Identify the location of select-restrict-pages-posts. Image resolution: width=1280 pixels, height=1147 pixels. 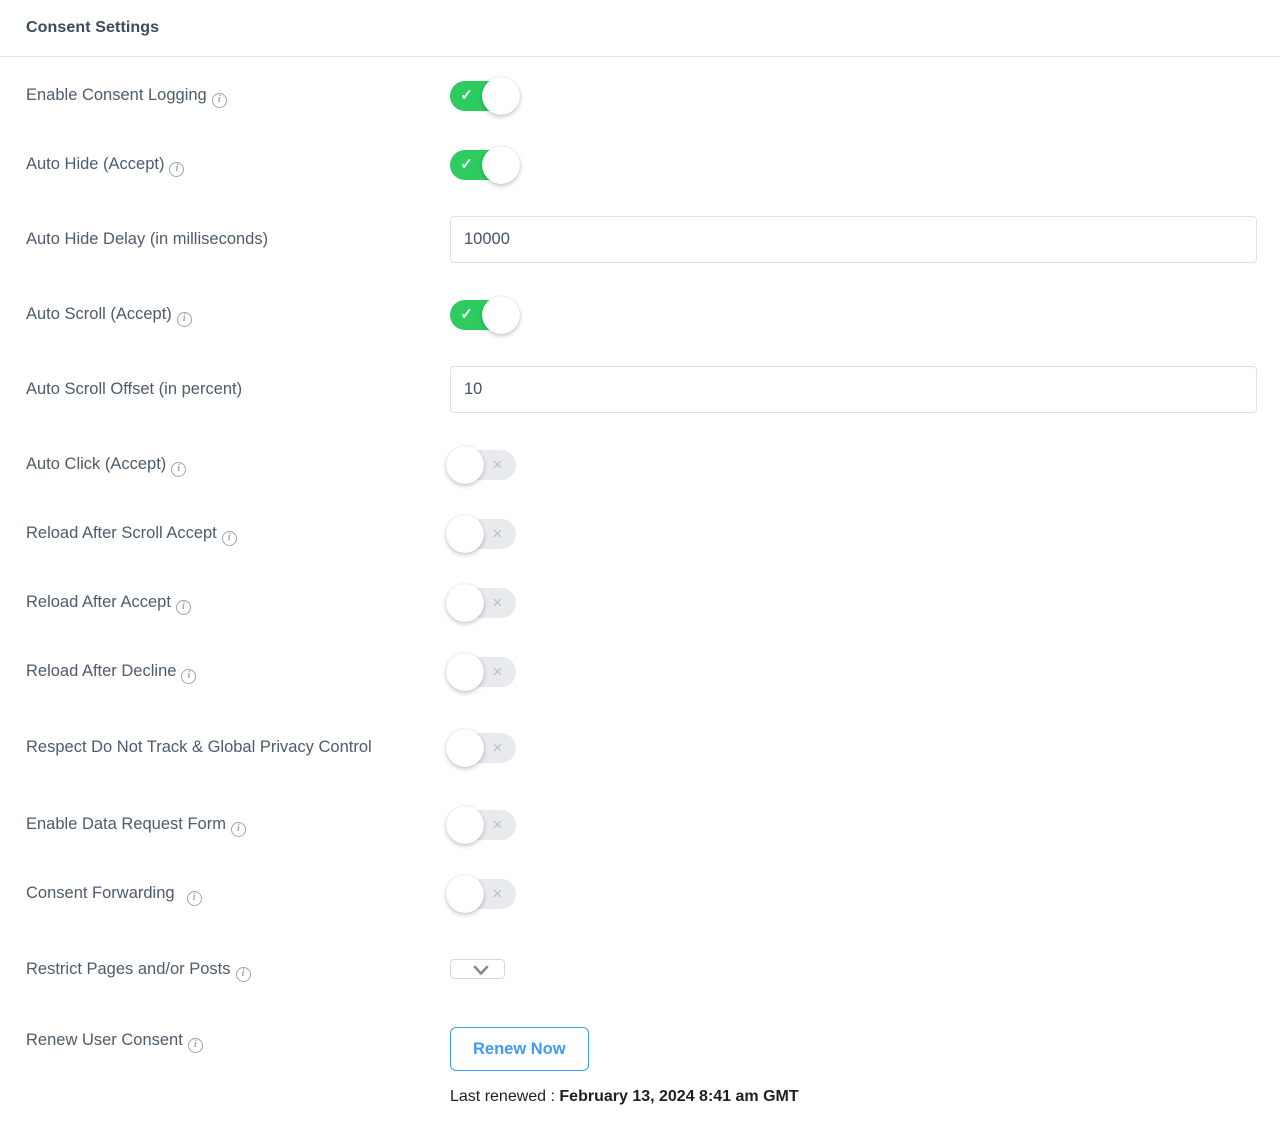
(477, 969).